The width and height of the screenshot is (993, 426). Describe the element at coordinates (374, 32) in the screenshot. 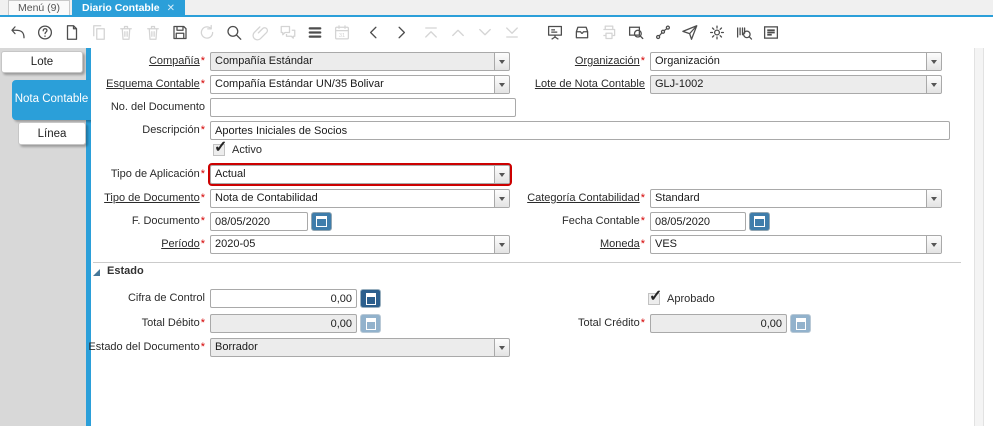

I see `previous-record-icon` at that location.